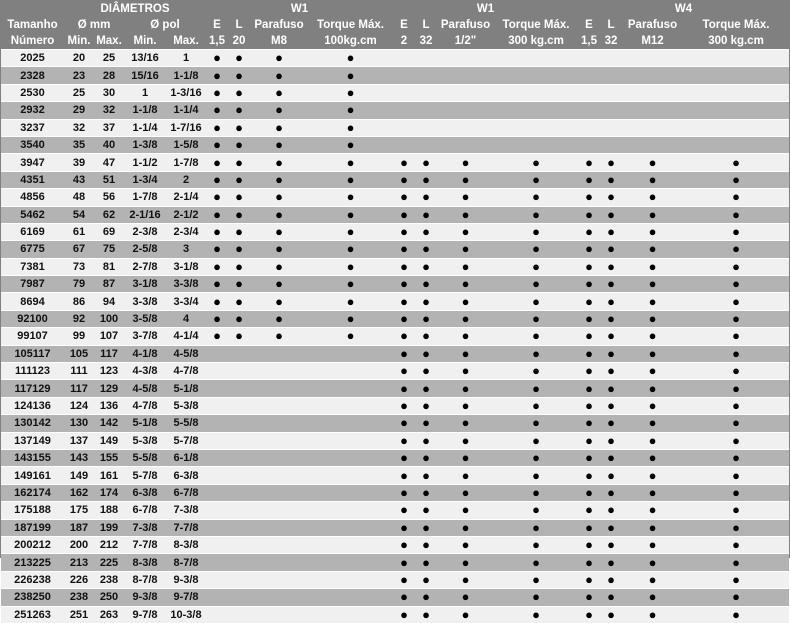 The image size is (790, 623). Describe the element at coordinates (217, 25) in the screenshot. I see `header-g1-e: E` at that location.